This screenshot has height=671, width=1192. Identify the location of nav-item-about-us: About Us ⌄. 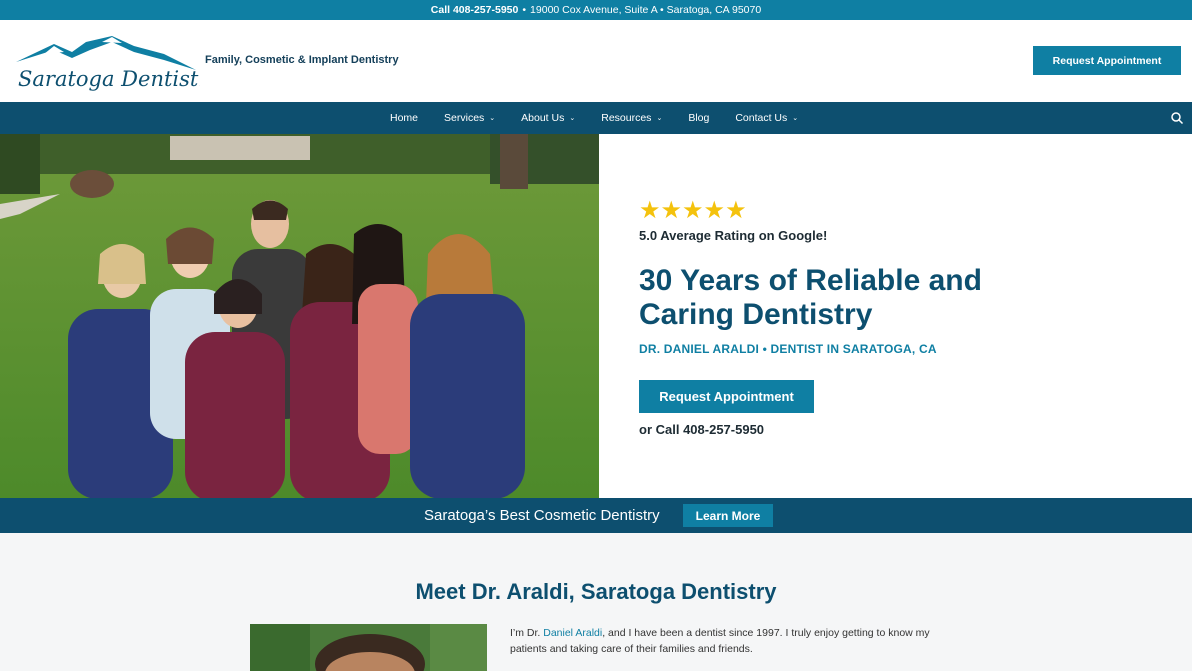
(548, 118).